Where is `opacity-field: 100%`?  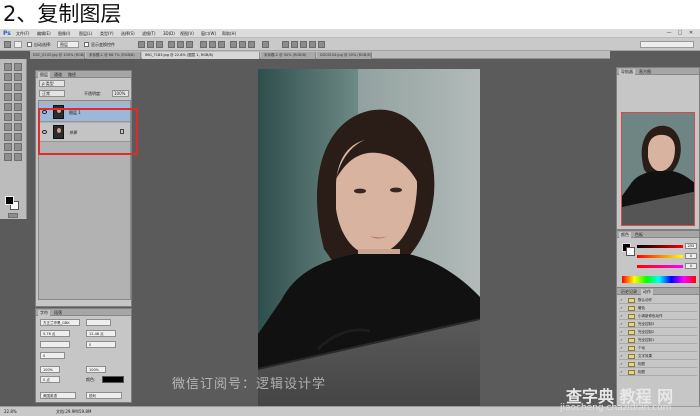
opacity-field: 100% is located at coordinates (120, 93).